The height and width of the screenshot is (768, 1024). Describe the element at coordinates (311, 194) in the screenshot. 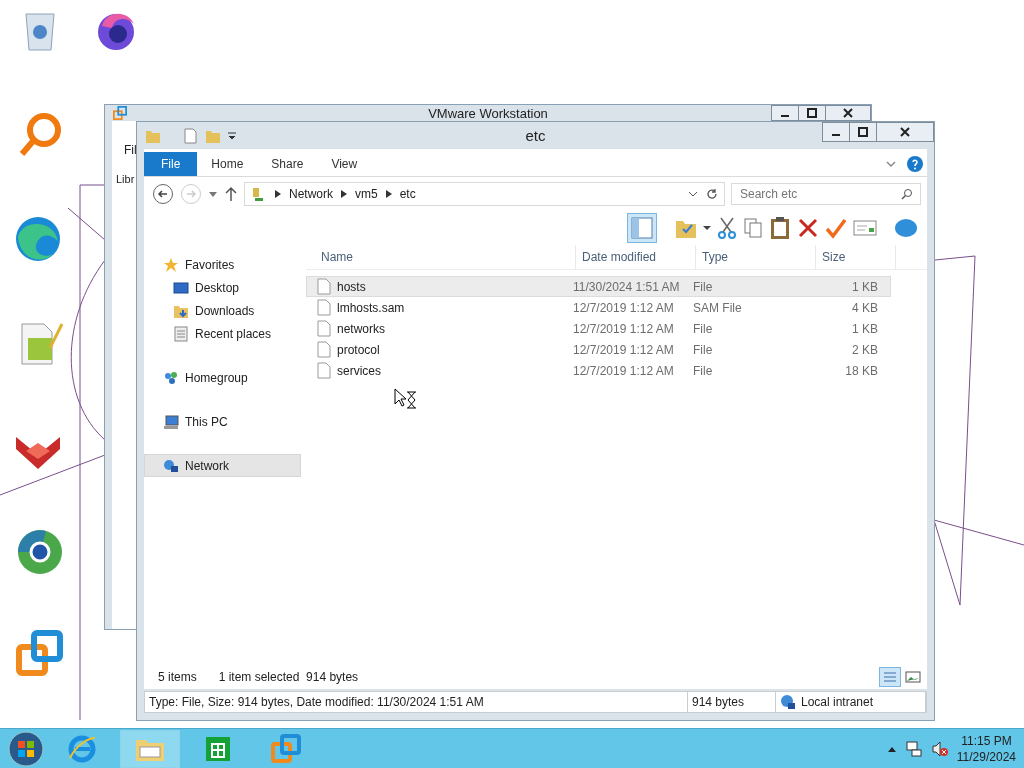

I see `breadcrumb: Network` at that location.